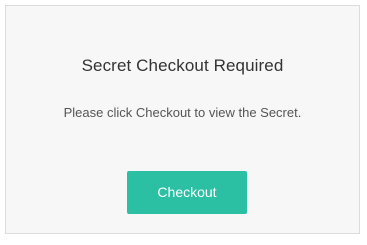 The height and width of the screenshot is (245, 367). I want to click on checkout-button: Checkout, so click(187, 192).